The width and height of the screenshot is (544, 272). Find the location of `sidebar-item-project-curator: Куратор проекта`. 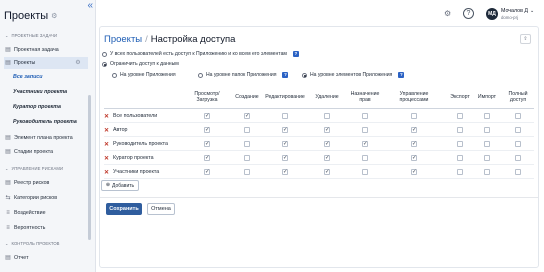

sidebar-item-project-curator: Куратор проекта is located at coordinates (46, 107).